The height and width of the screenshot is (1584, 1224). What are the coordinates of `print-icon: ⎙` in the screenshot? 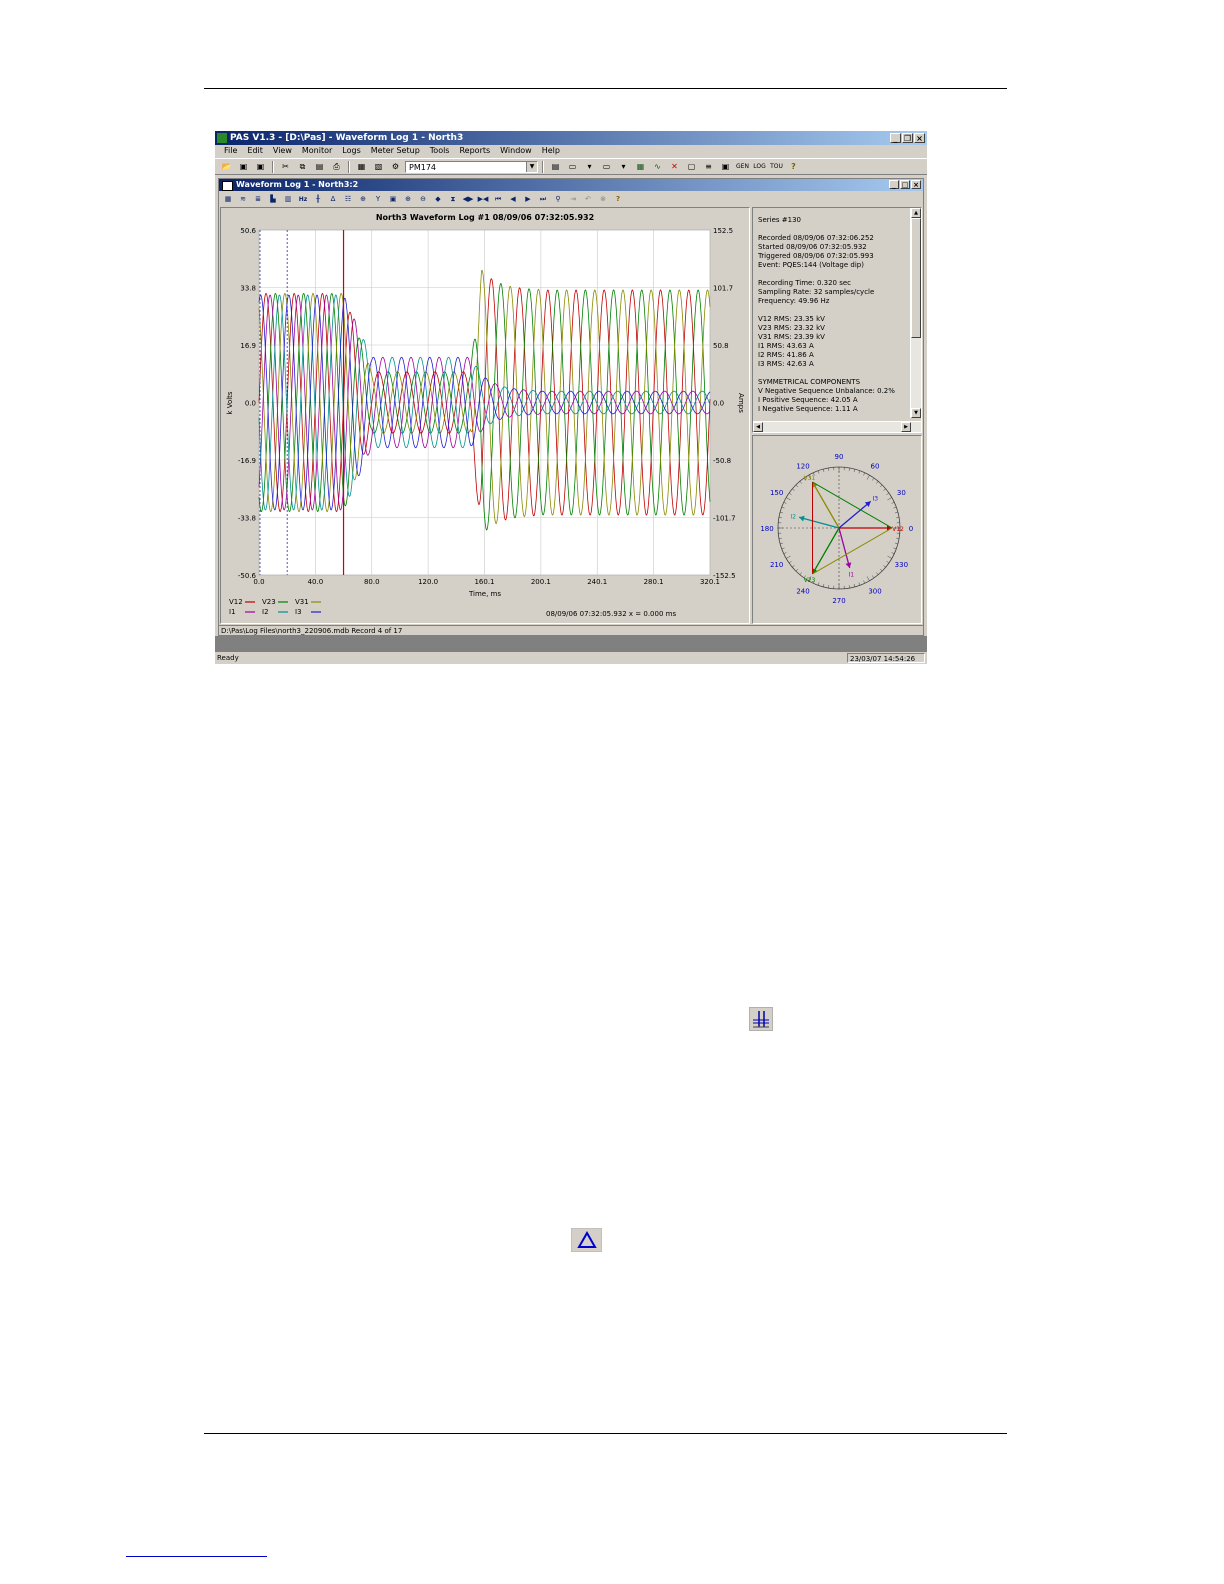 It's located at (336, 167).